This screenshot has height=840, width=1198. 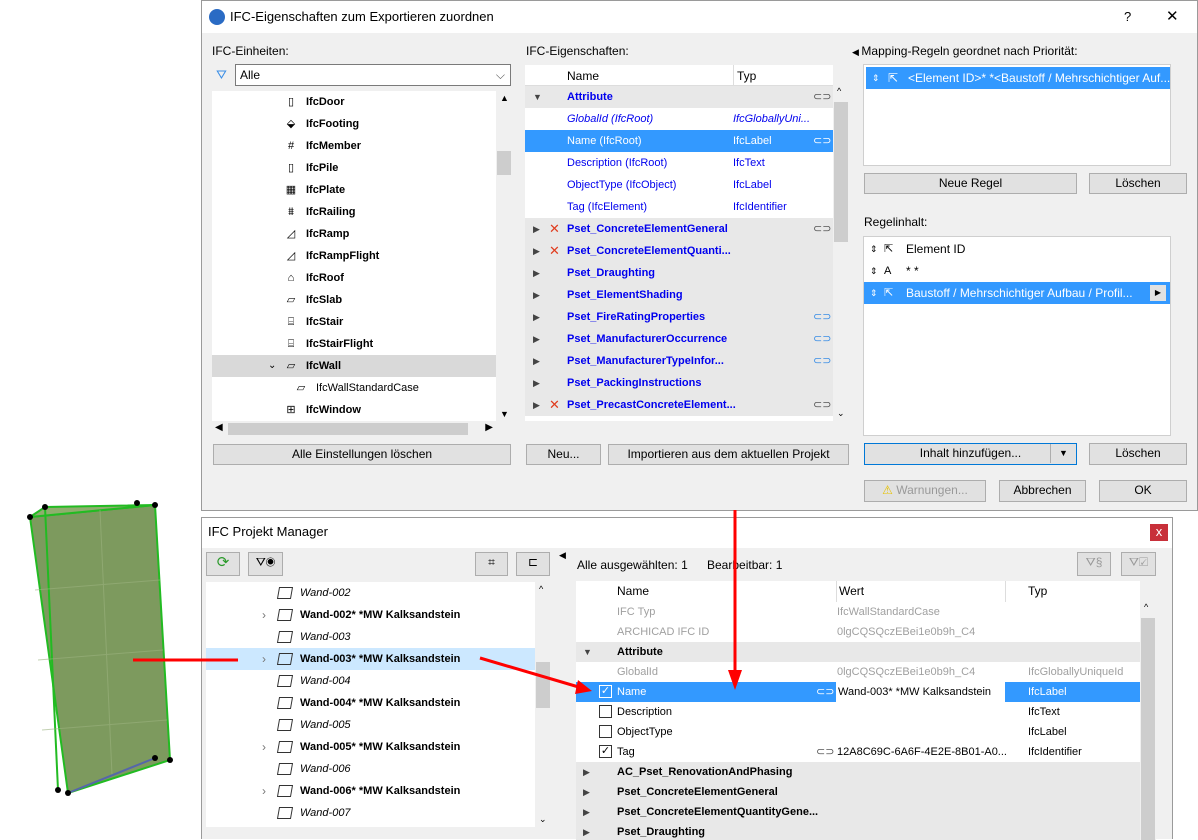 What do you see at coordinates (370, 637) in the screenshot?
I see `element-tree-item: Wand-003` at bounding box center [370, 637].